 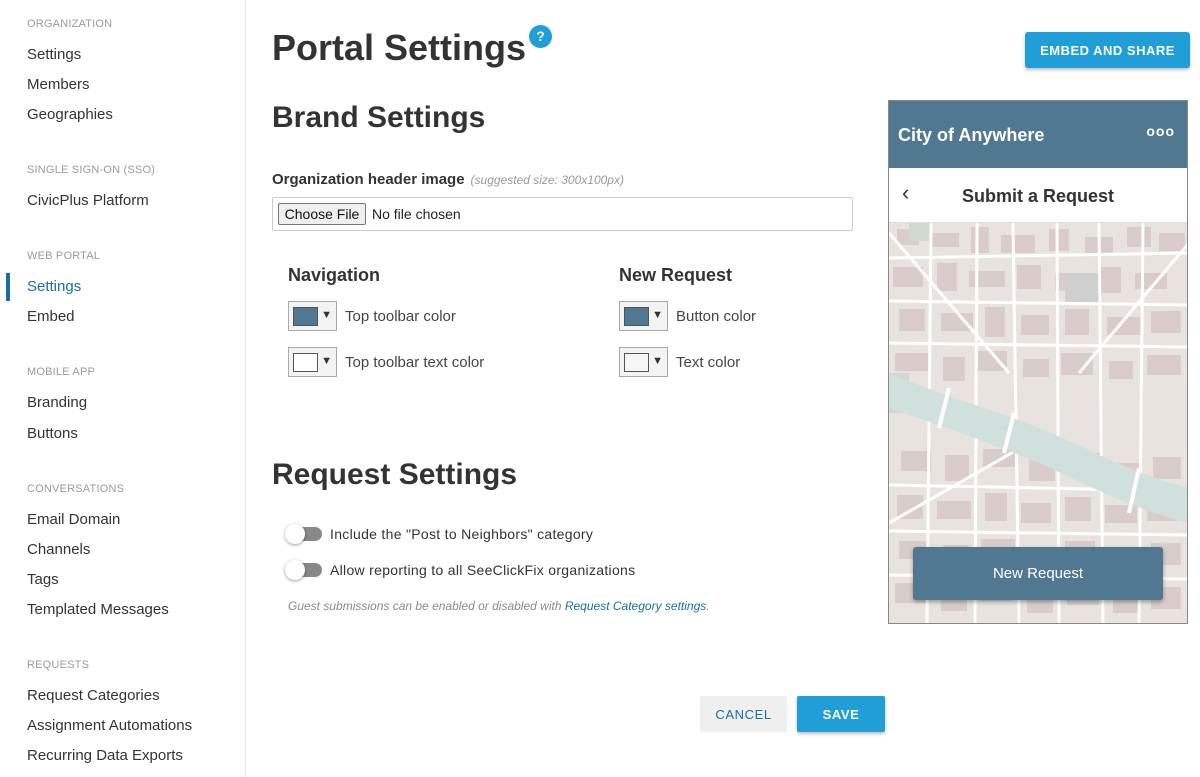 I want to click on sidebar-item-tags: Tags, so click(x=43, y=579).